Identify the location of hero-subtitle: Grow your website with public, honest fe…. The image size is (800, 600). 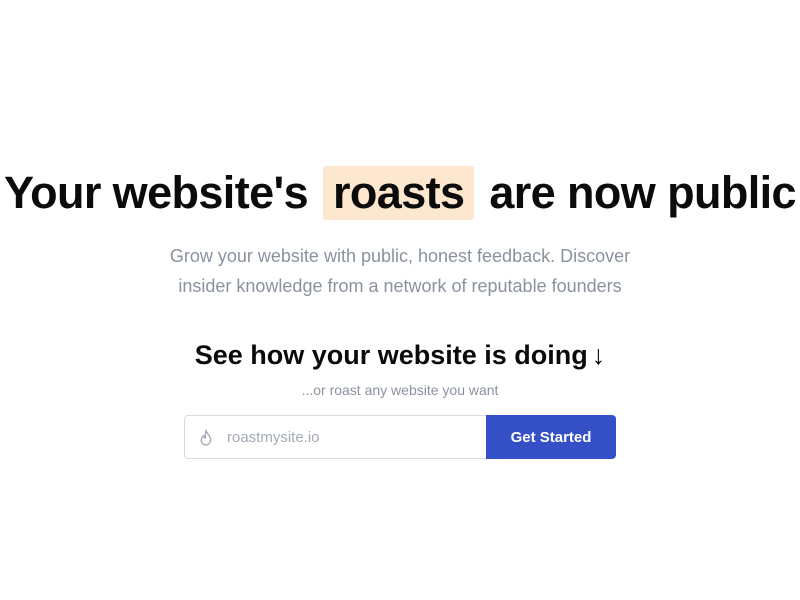
(400, 271).